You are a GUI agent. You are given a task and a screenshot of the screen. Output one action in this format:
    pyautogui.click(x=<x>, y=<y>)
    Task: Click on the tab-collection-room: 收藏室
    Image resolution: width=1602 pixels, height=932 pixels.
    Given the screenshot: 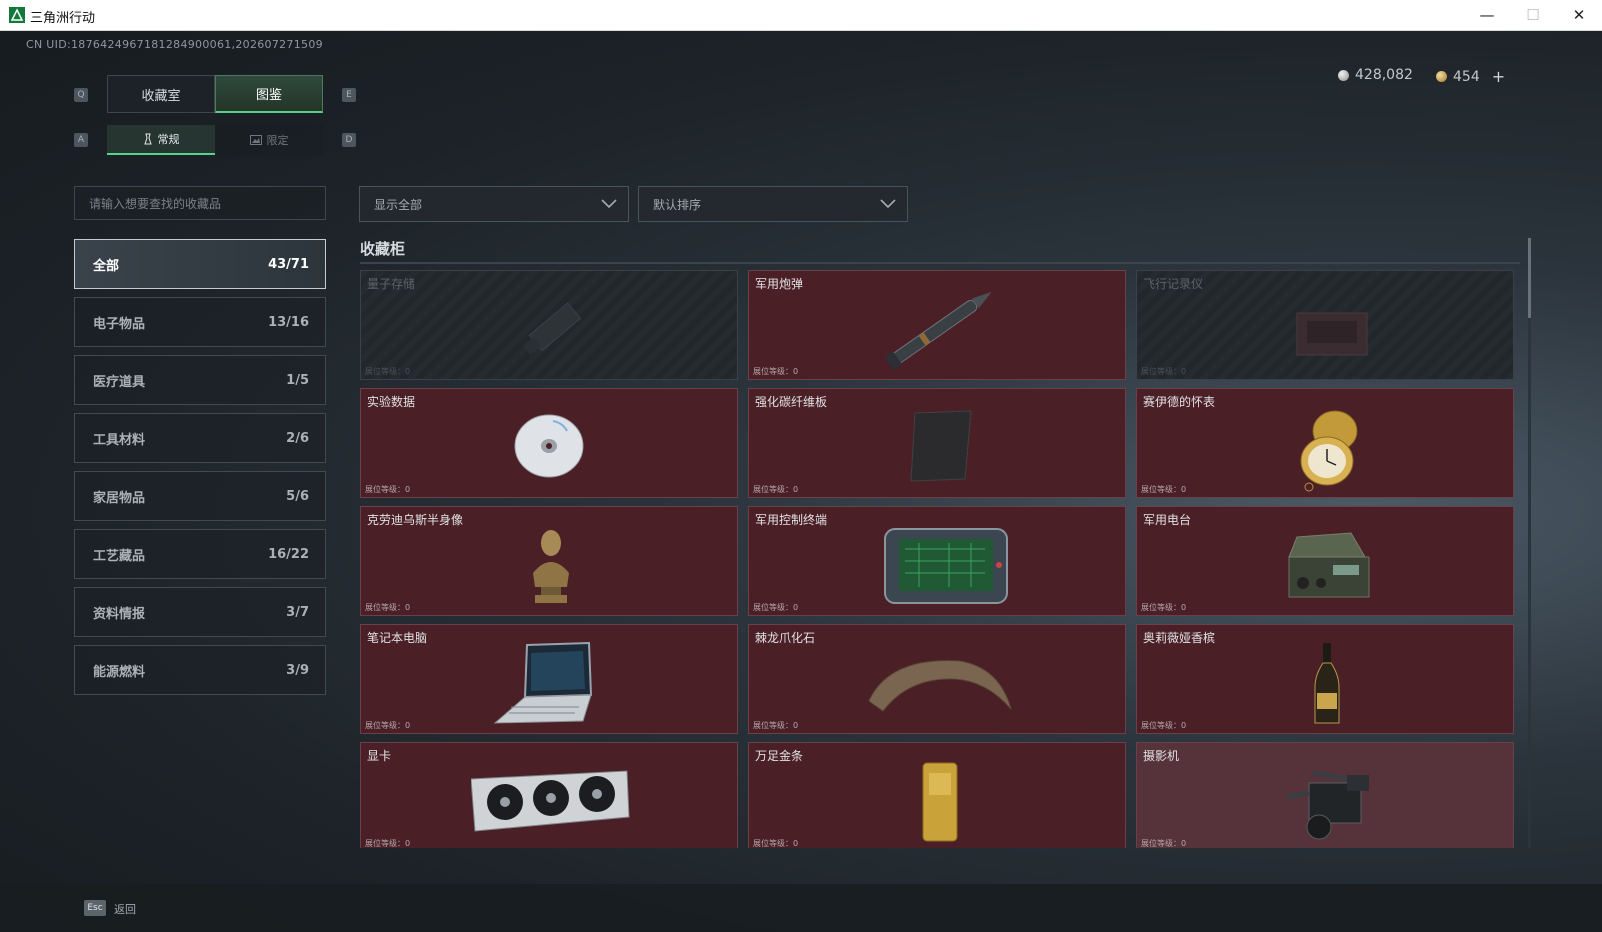 What is the action you would take?
    pyautogui.click(x=161, y=94)
    